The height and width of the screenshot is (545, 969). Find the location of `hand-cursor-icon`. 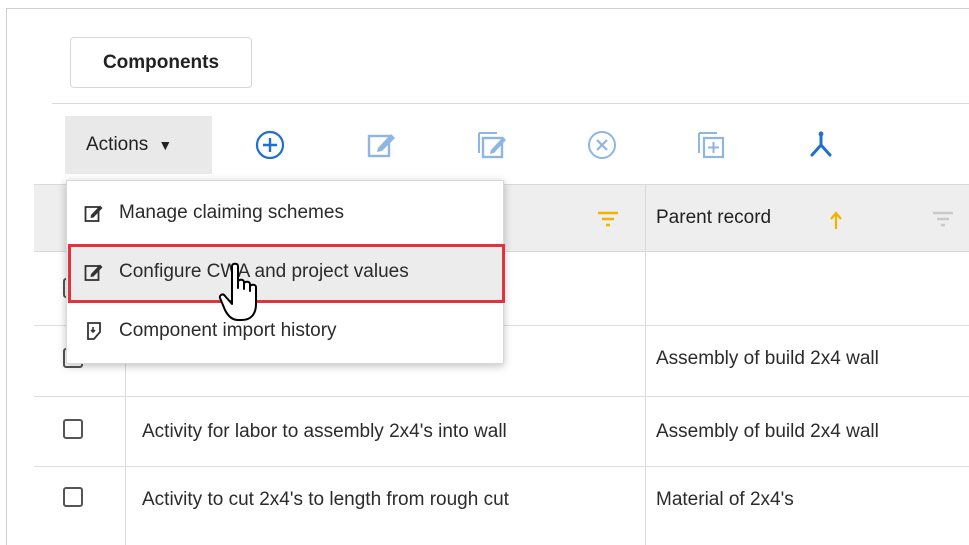

hand-cursor-icon is located at coordinates (243, 295).